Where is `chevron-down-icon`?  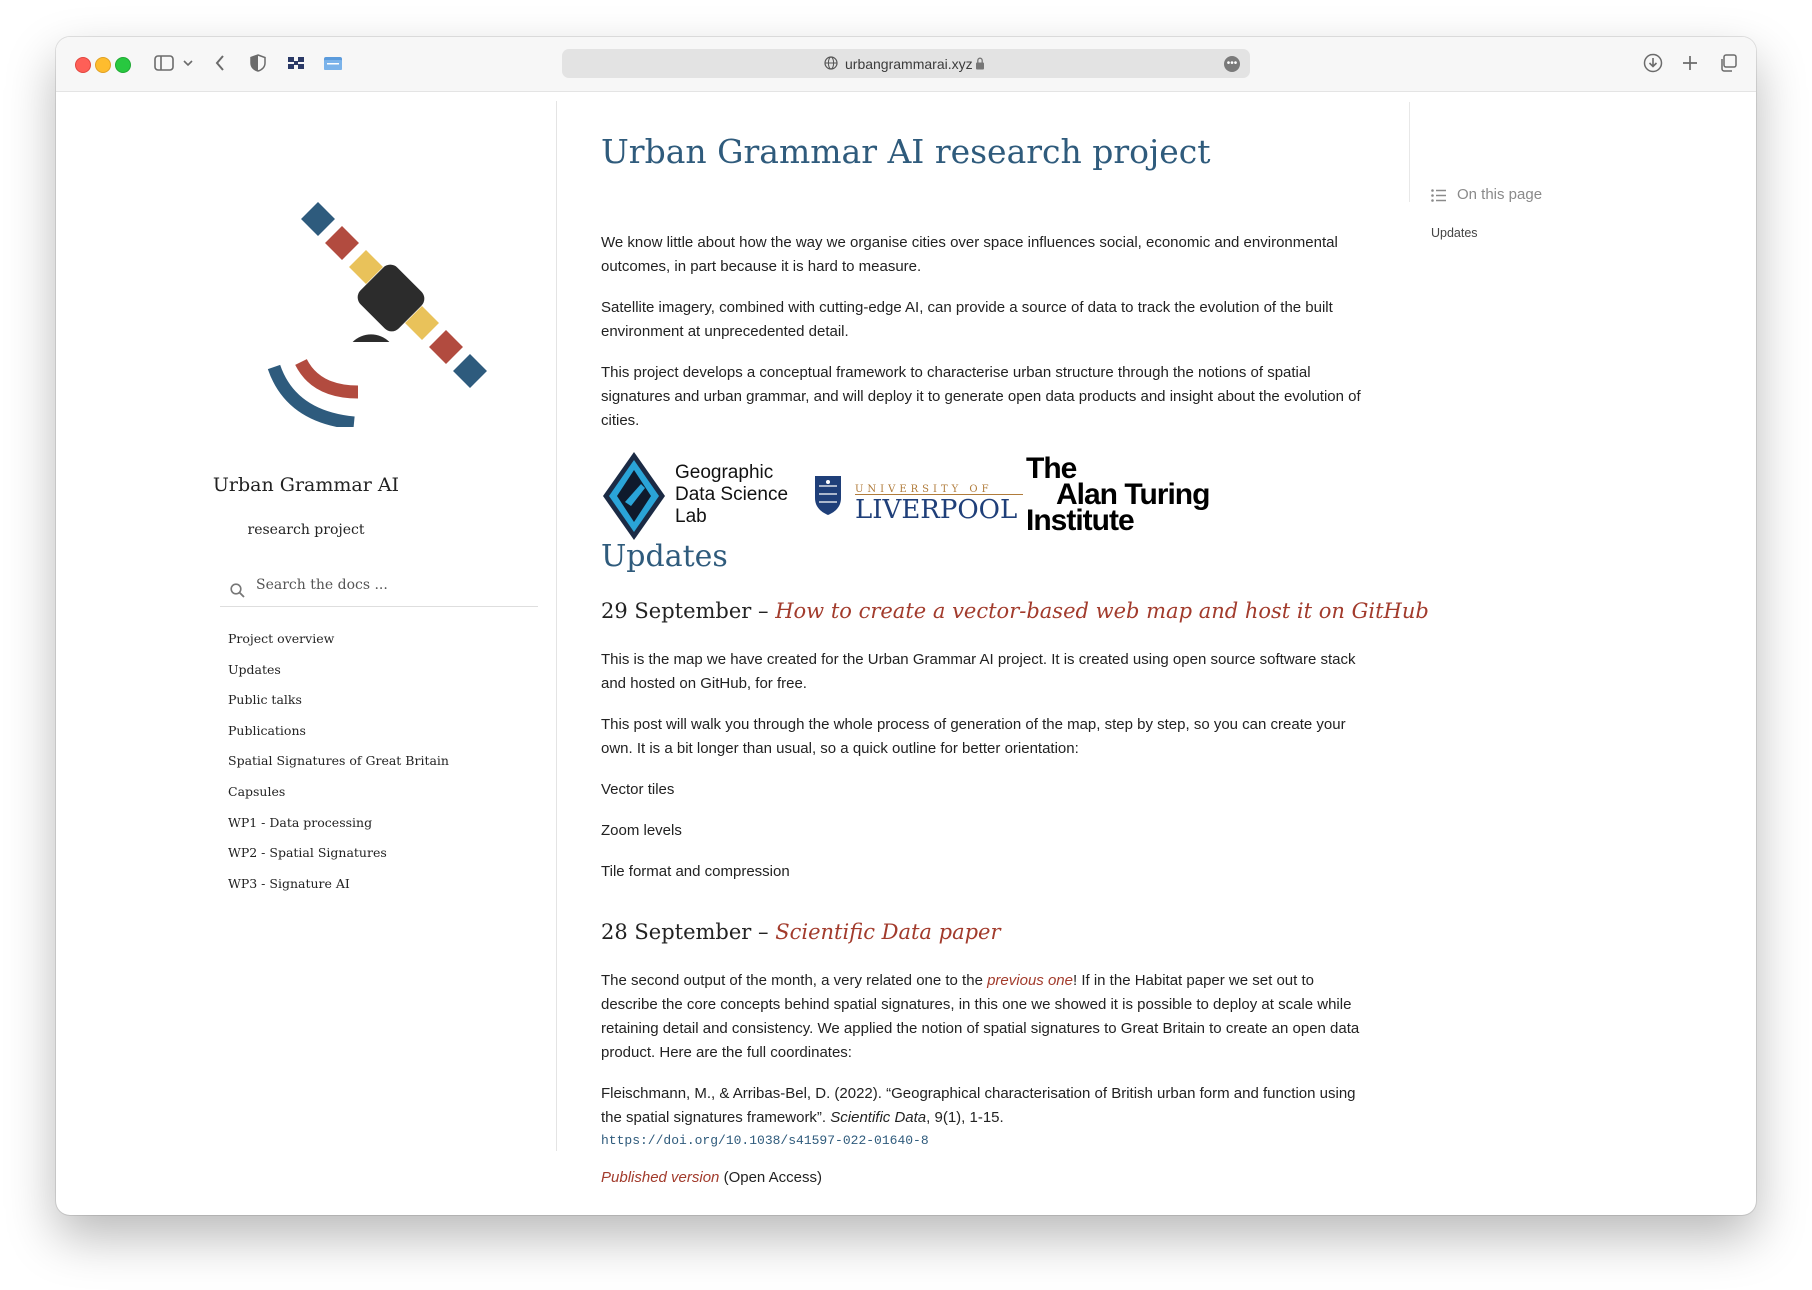 chevron-down-icon is located at coordinates (188, 63).